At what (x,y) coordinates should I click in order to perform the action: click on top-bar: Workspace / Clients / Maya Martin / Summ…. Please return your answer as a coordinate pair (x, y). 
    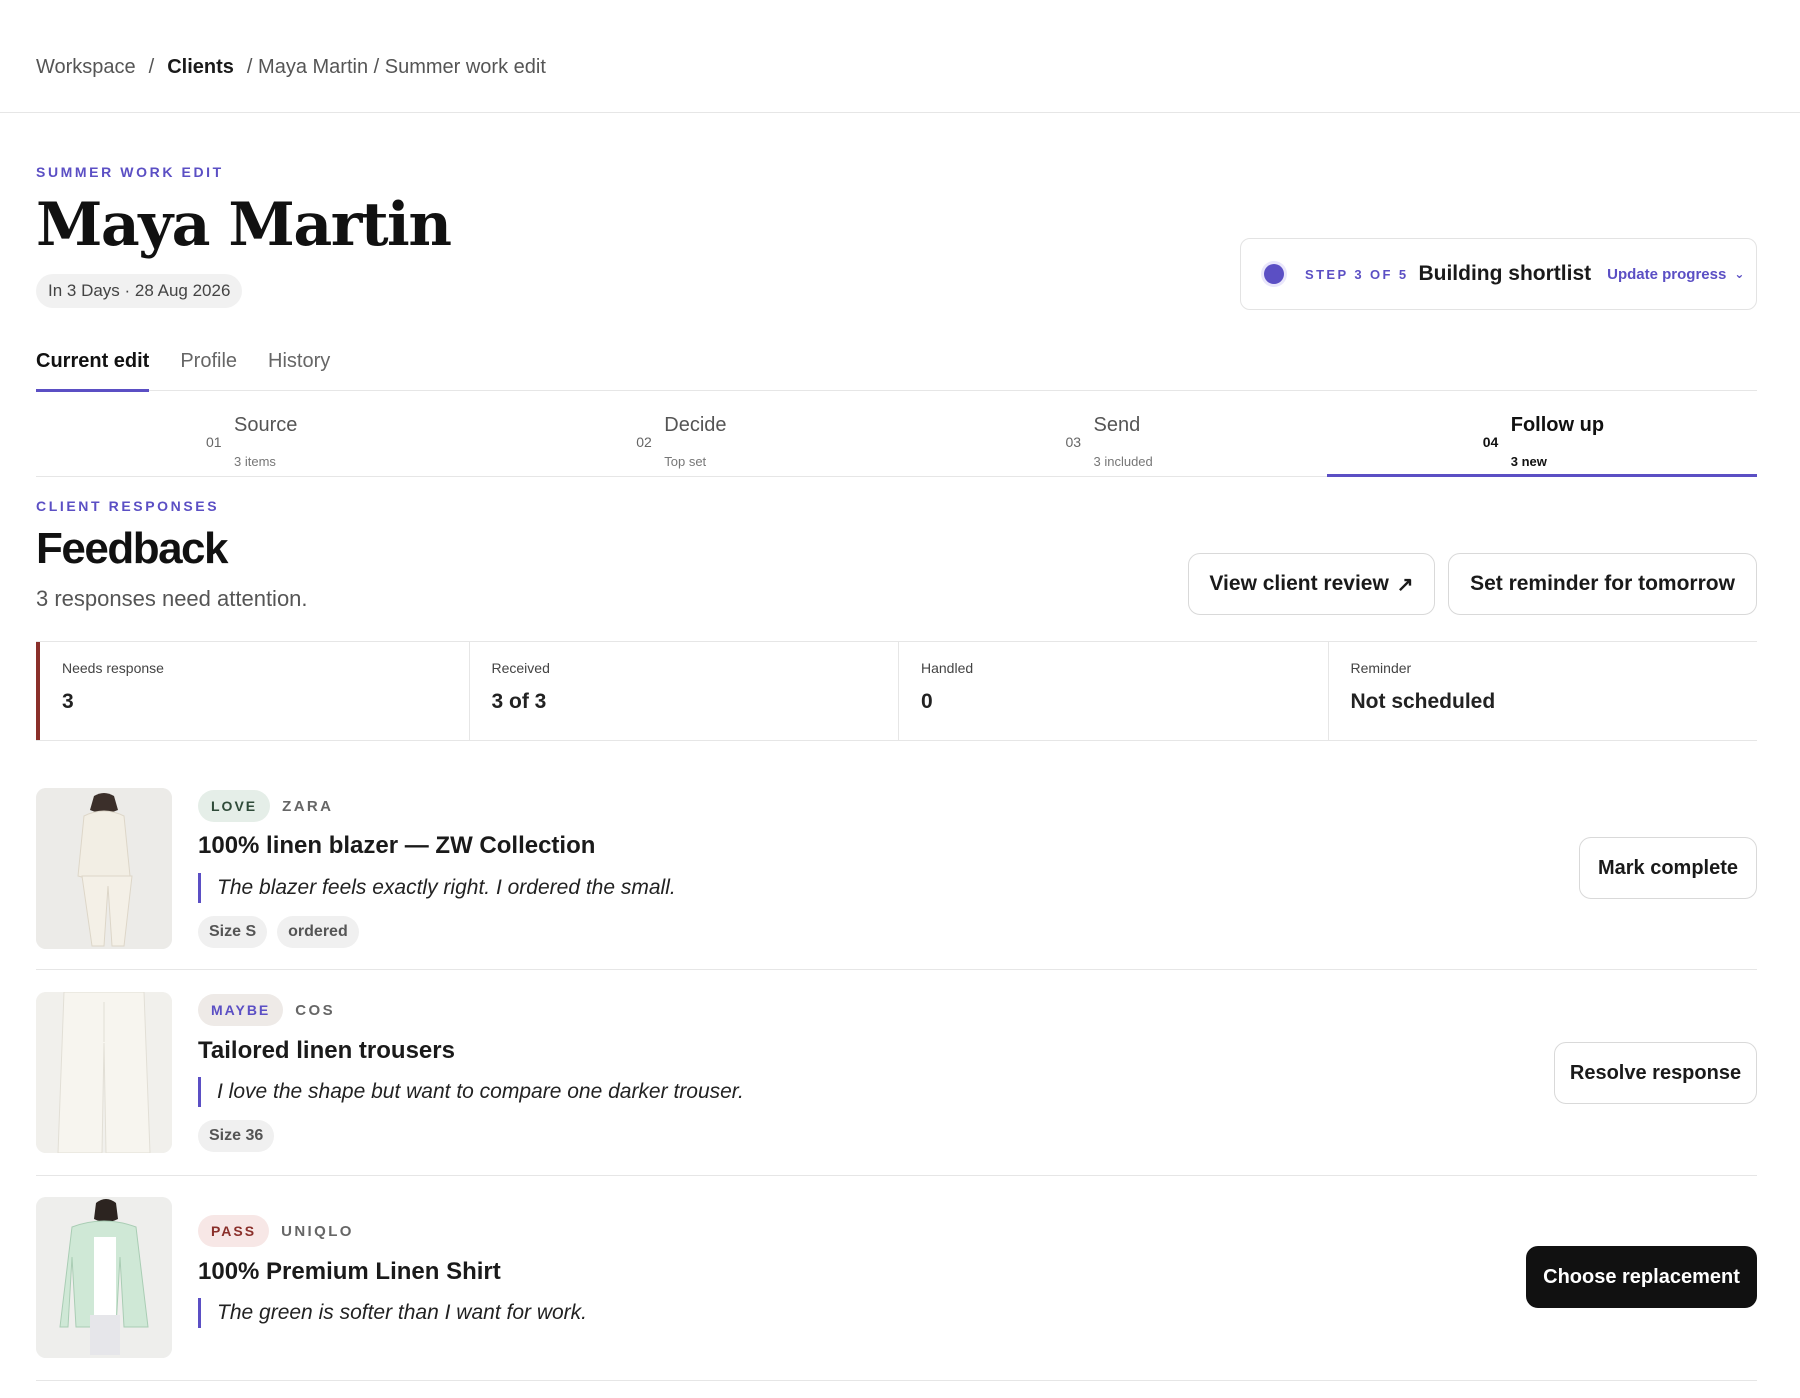
    Looking at the image, I should click on (900, 56).